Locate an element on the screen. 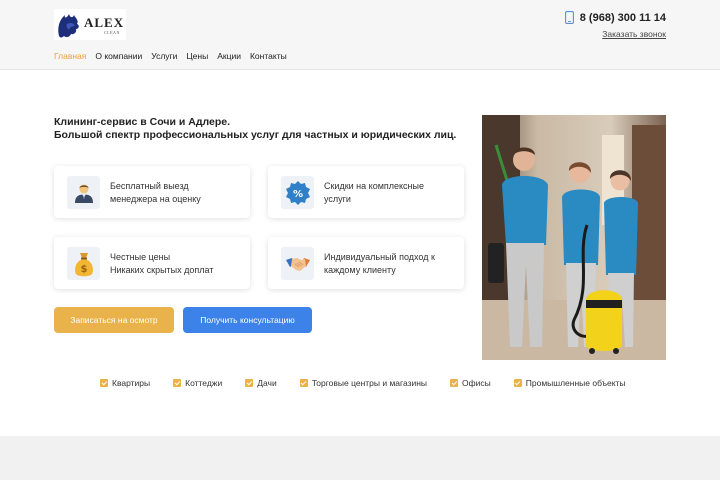  feature-line-1: Бесплатный выезд is located at coordinates (149, 186).